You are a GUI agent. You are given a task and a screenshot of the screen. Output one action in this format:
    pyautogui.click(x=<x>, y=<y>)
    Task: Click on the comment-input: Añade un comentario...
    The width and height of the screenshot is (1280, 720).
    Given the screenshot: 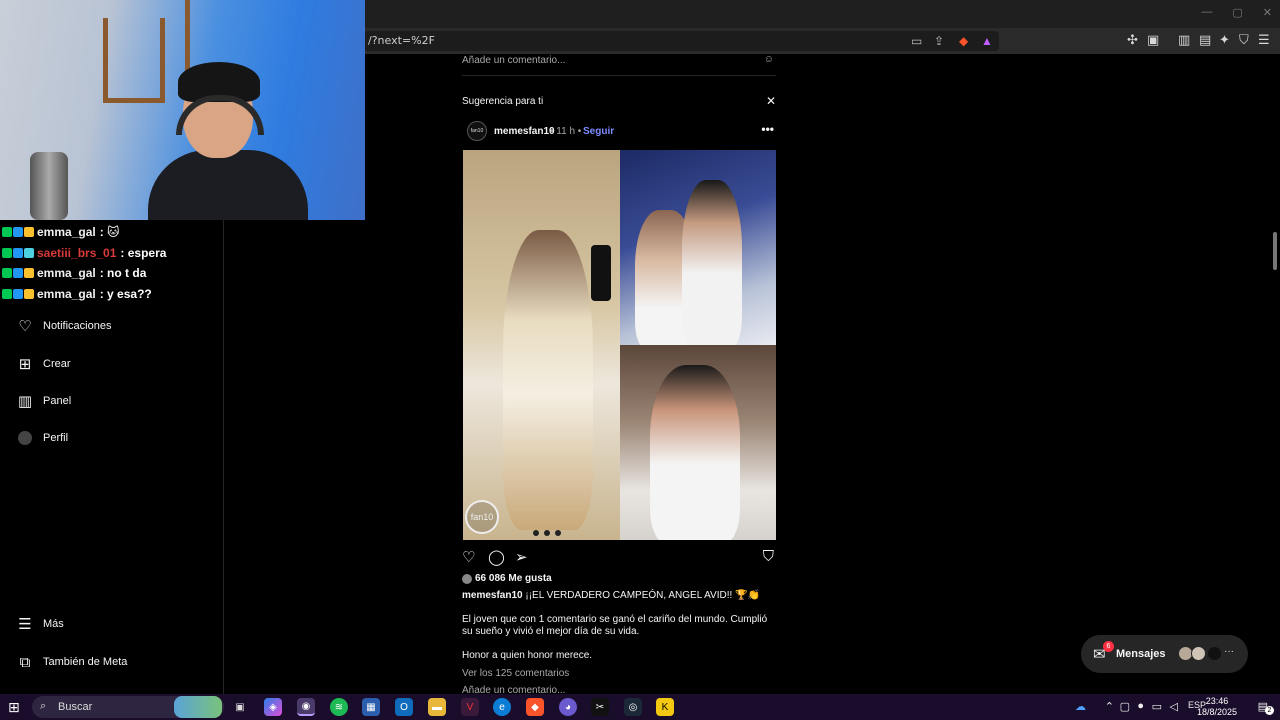 What is the action you would take?
    pyautogui.click(x=513, y=60)
    